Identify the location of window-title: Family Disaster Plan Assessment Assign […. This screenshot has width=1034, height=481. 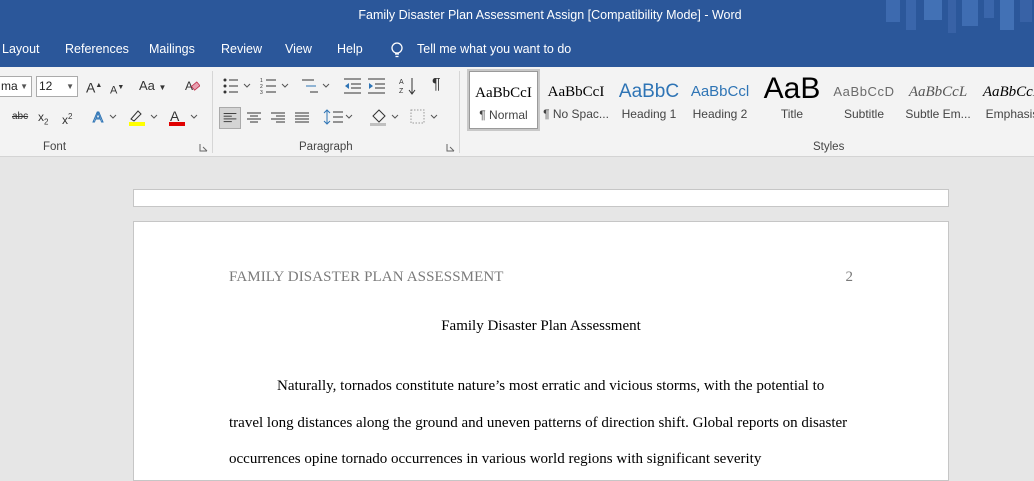
(550, 15).